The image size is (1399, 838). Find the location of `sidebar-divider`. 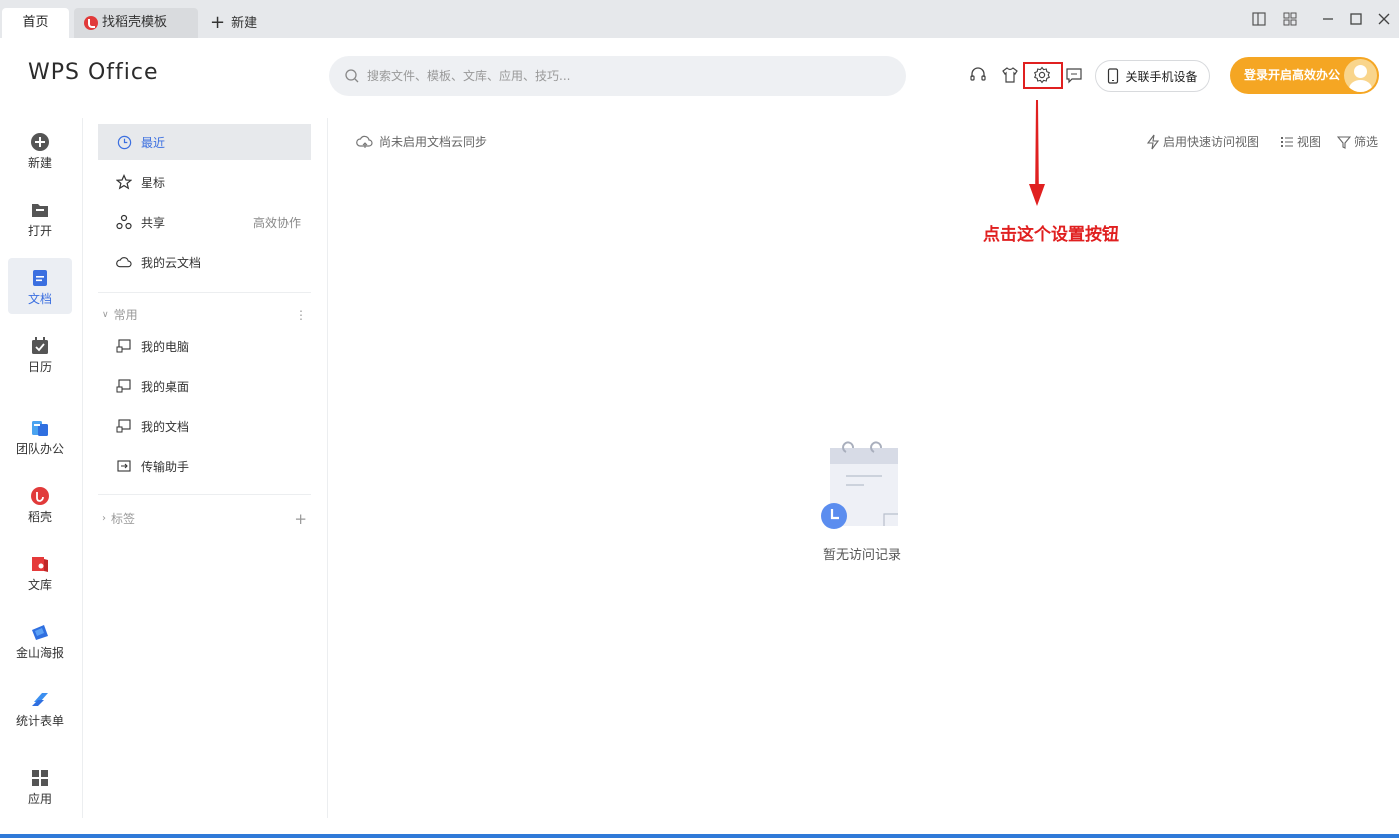

sidebar-divider is located at coordinates (204, 494).